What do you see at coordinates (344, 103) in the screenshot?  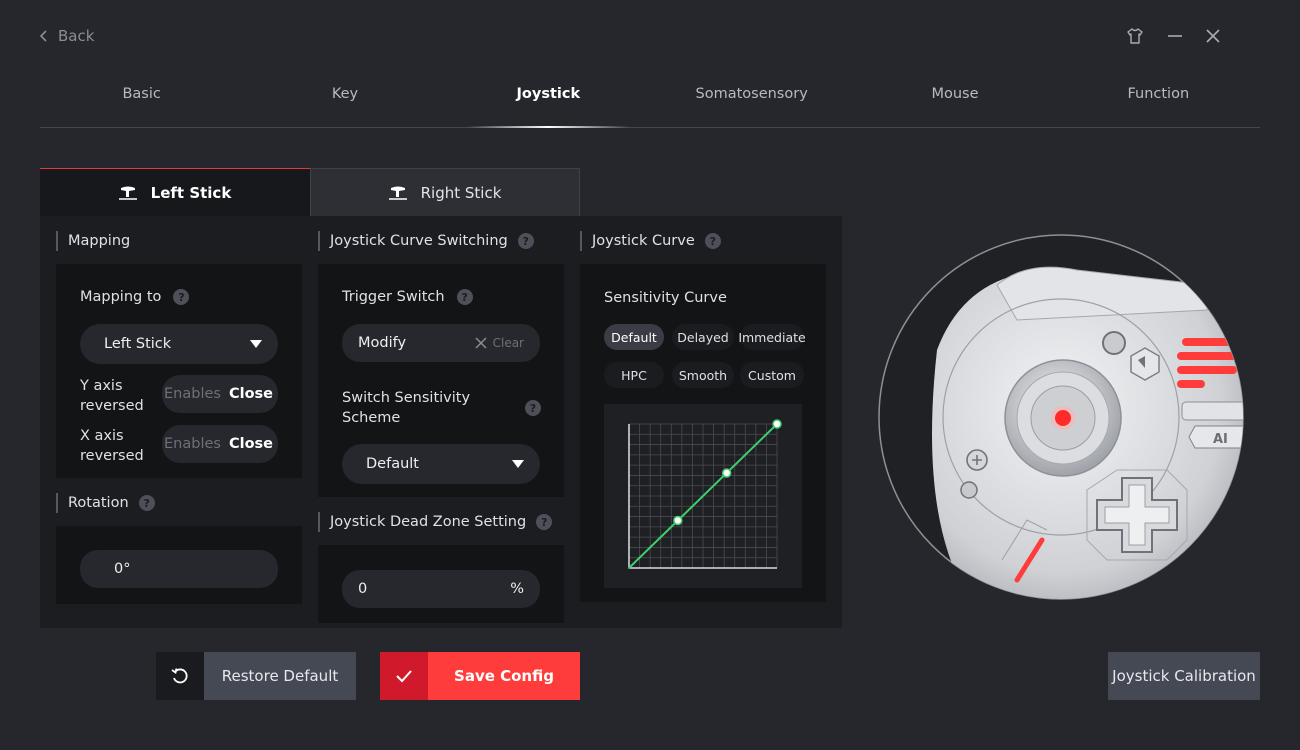 I see `tab-key: Key` at bounding box center [344, 103].